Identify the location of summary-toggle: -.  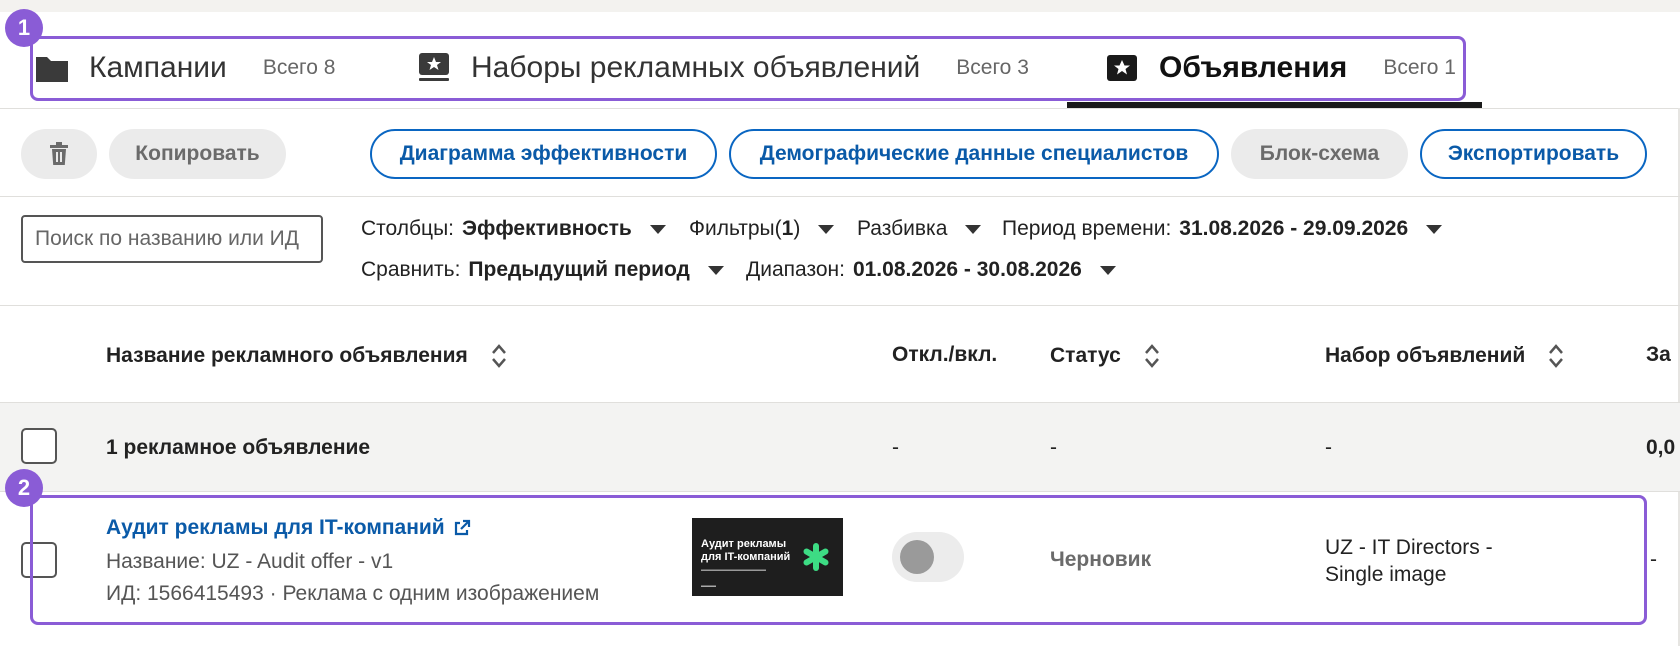
(895, 447).